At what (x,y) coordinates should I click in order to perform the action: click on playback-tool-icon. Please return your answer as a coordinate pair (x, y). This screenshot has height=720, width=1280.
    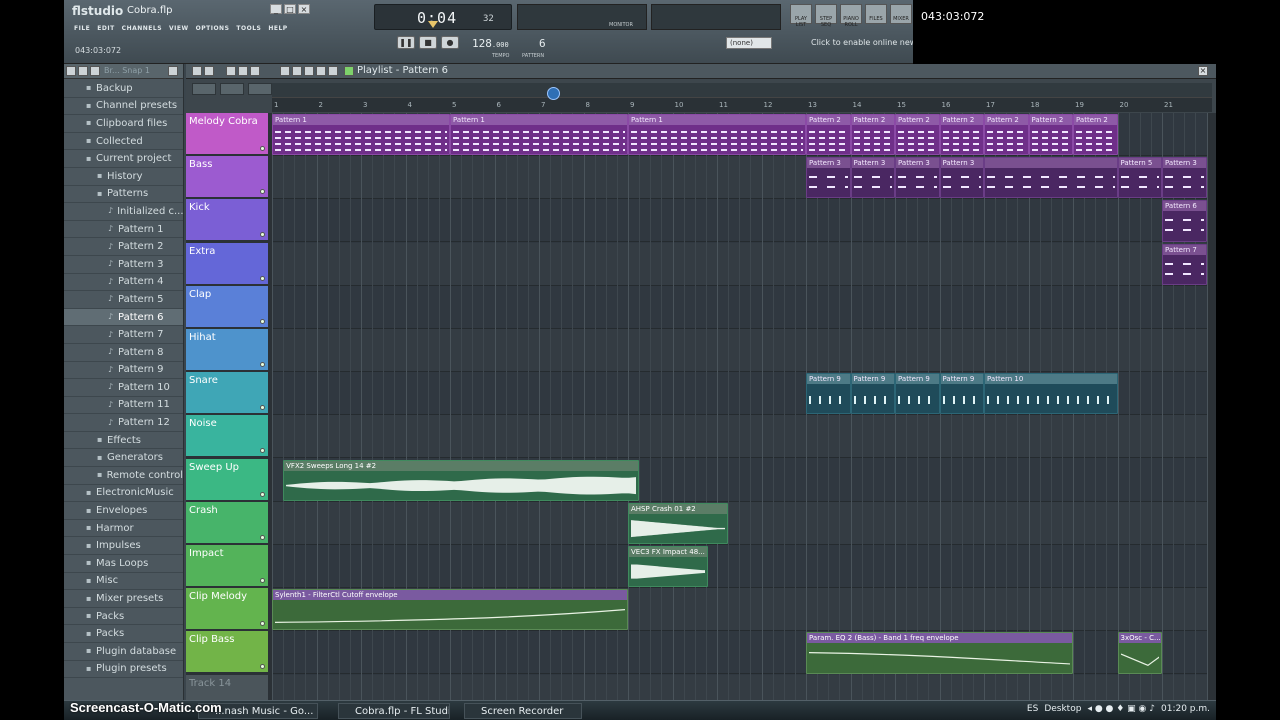
    Looking at the image, I should click on (333, 71).